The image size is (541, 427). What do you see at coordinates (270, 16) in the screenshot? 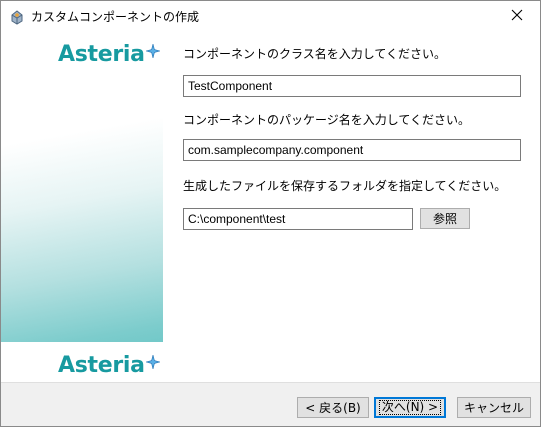
I see `title-bar: カスタムコンポーネントの作成` at bounding box center [270, 16].